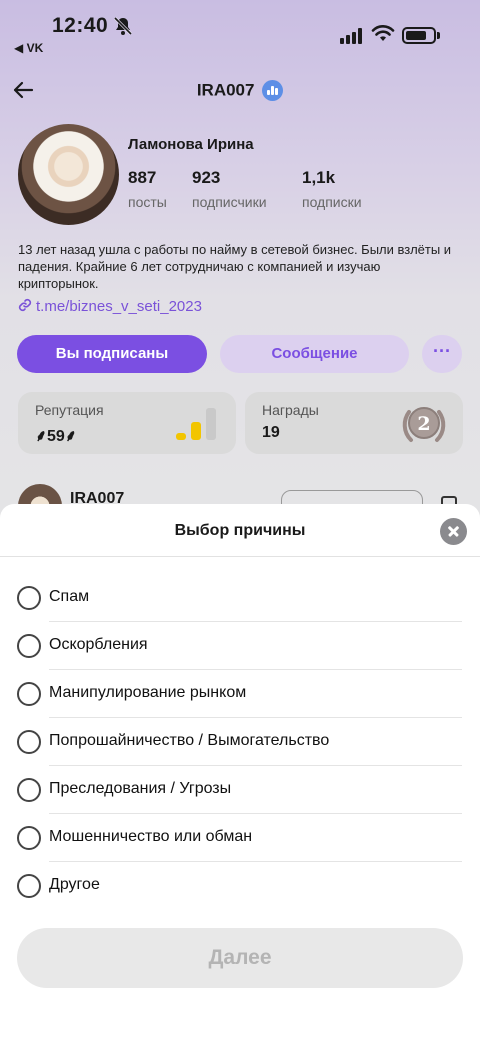  I want to click on username-title: IRA007, so click(225, 90).